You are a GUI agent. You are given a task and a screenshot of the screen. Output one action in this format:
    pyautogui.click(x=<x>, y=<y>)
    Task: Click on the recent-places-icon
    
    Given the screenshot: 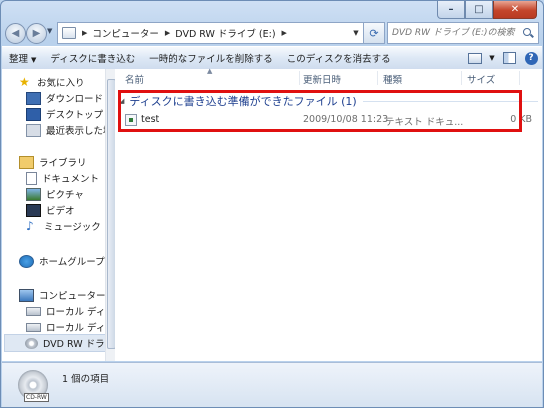 What is the action you would take?
    pyautogui.click(x=33, y=130)
    